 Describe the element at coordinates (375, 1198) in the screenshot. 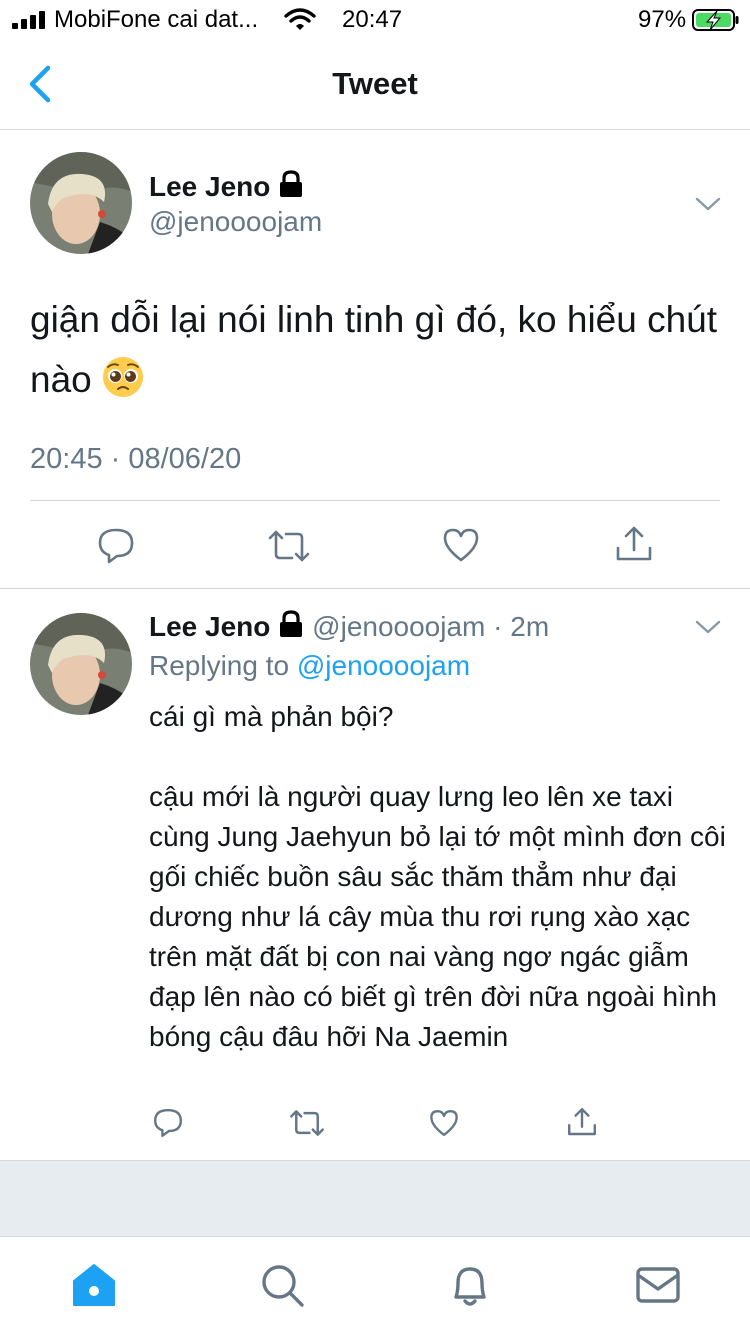

I see `timeline-background` at that location.